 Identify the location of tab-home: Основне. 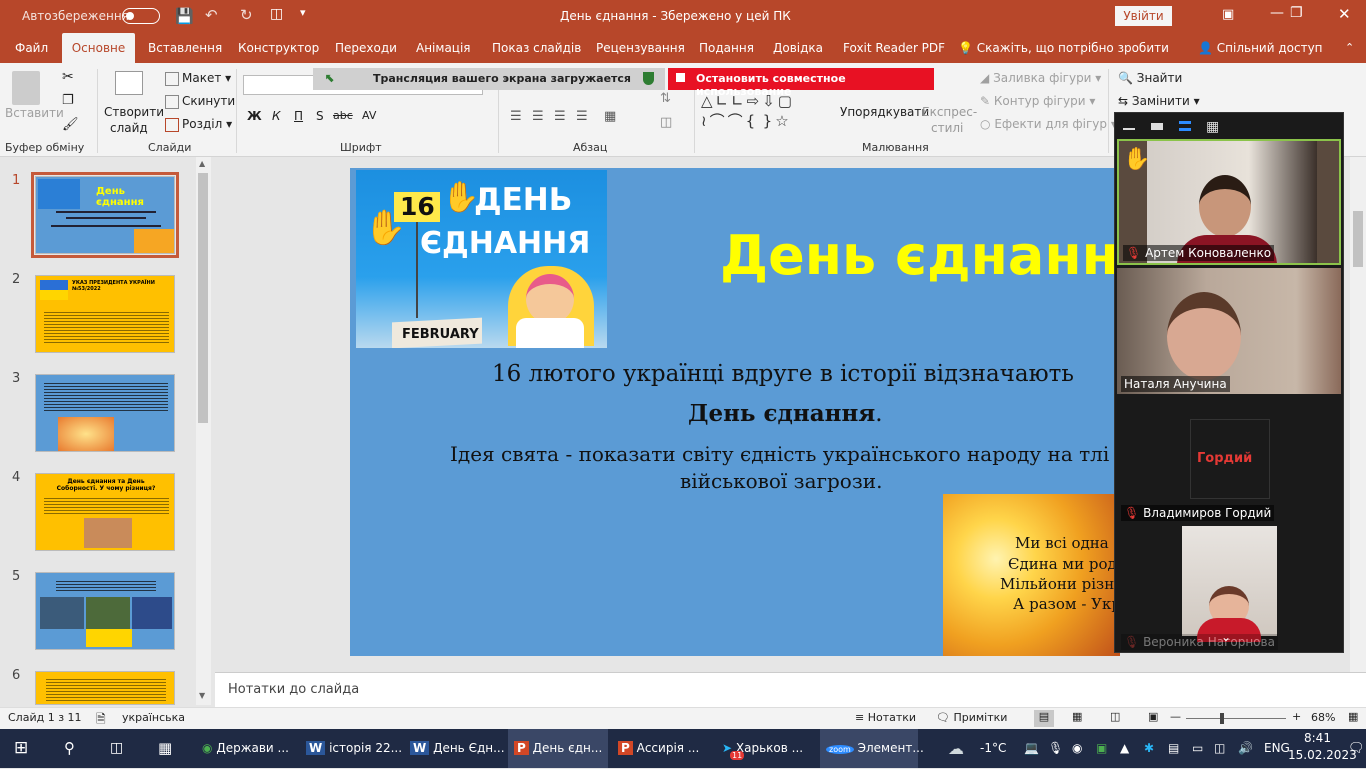
(98, 48).